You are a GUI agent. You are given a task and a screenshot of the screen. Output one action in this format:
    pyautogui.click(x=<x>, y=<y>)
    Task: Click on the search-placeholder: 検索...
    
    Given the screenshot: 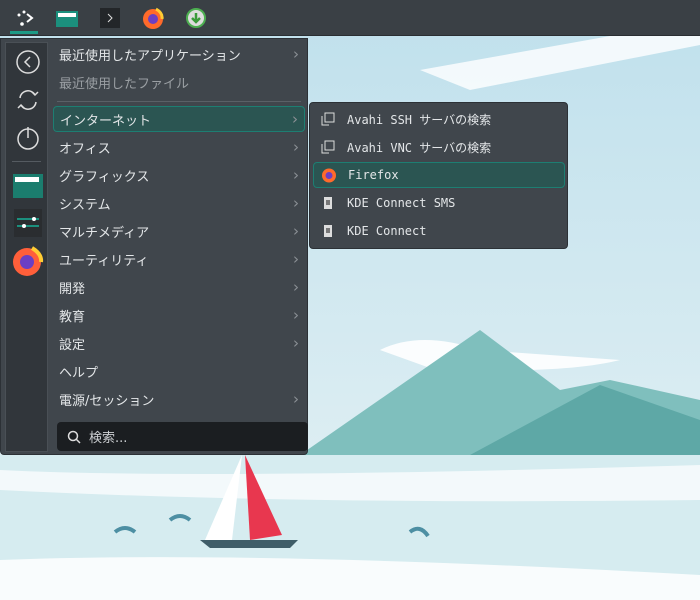 What is the action you would take?
    pyautogui.click(x=108, y=438)
    